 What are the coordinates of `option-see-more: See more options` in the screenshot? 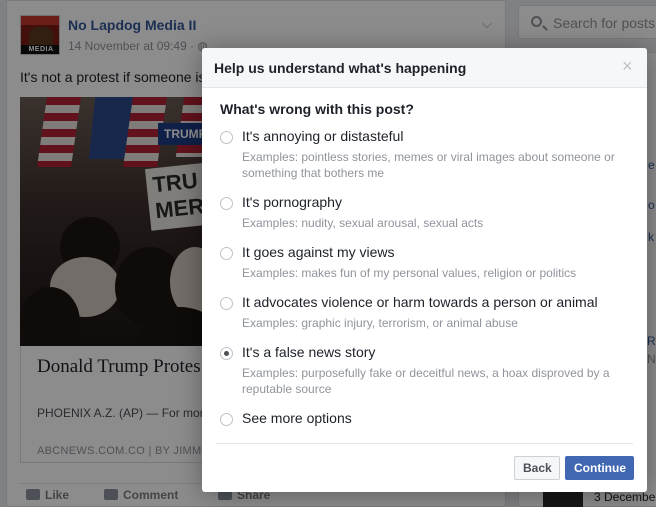 It's located at (427, 420).